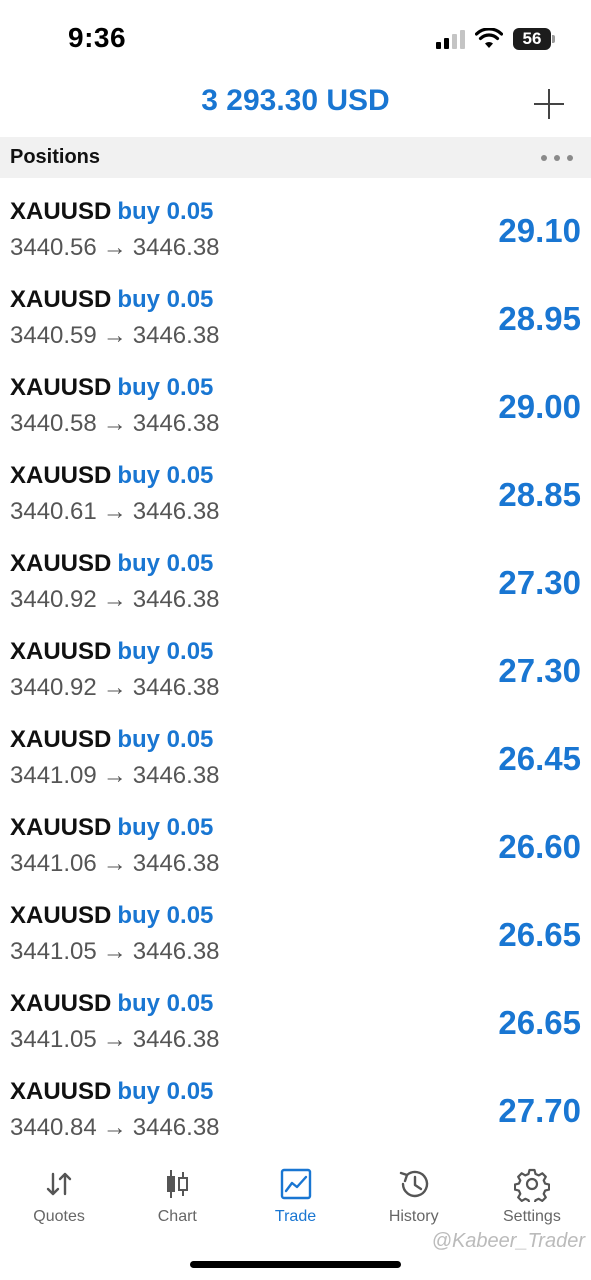 The width and height of the screenshot is (591, 1280). What do you see at coordinates (539, 494) in the screenshot?
I see `position-profit: 28.85` at bounding box center [539, 494].